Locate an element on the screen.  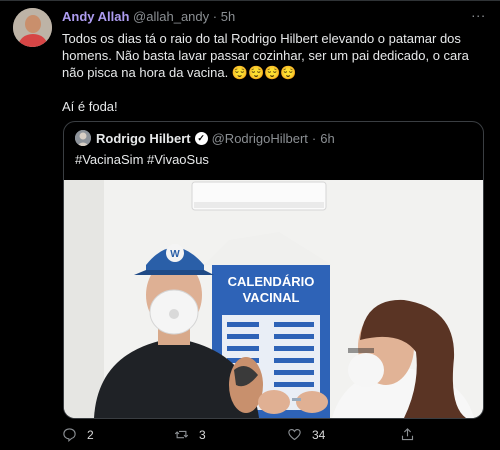
tweet-header: Andy Allah @allah_andy · 5h is located at coordinates (148, 16).